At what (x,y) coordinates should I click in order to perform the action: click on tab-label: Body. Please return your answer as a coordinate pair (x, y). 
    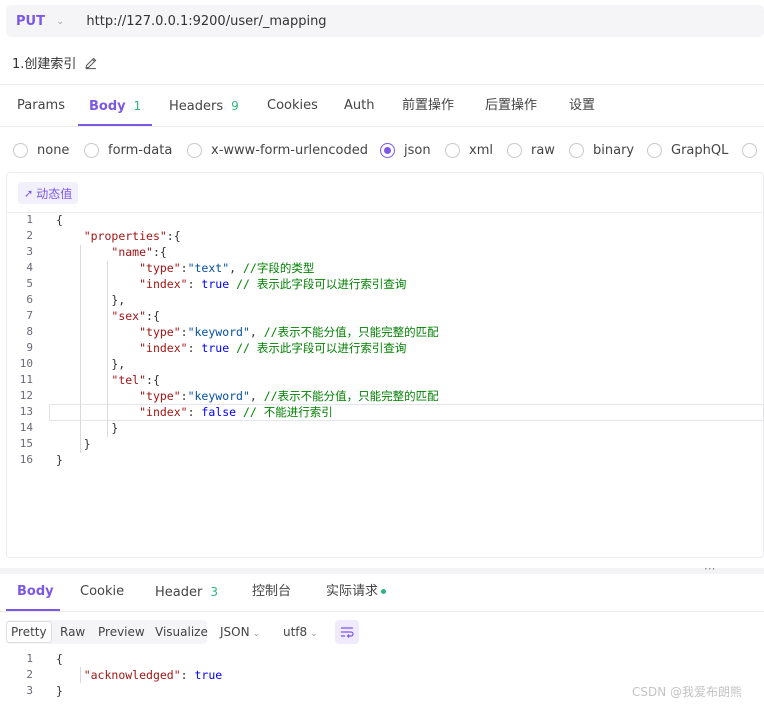
    Looking at the image, I should click on (107, 106).